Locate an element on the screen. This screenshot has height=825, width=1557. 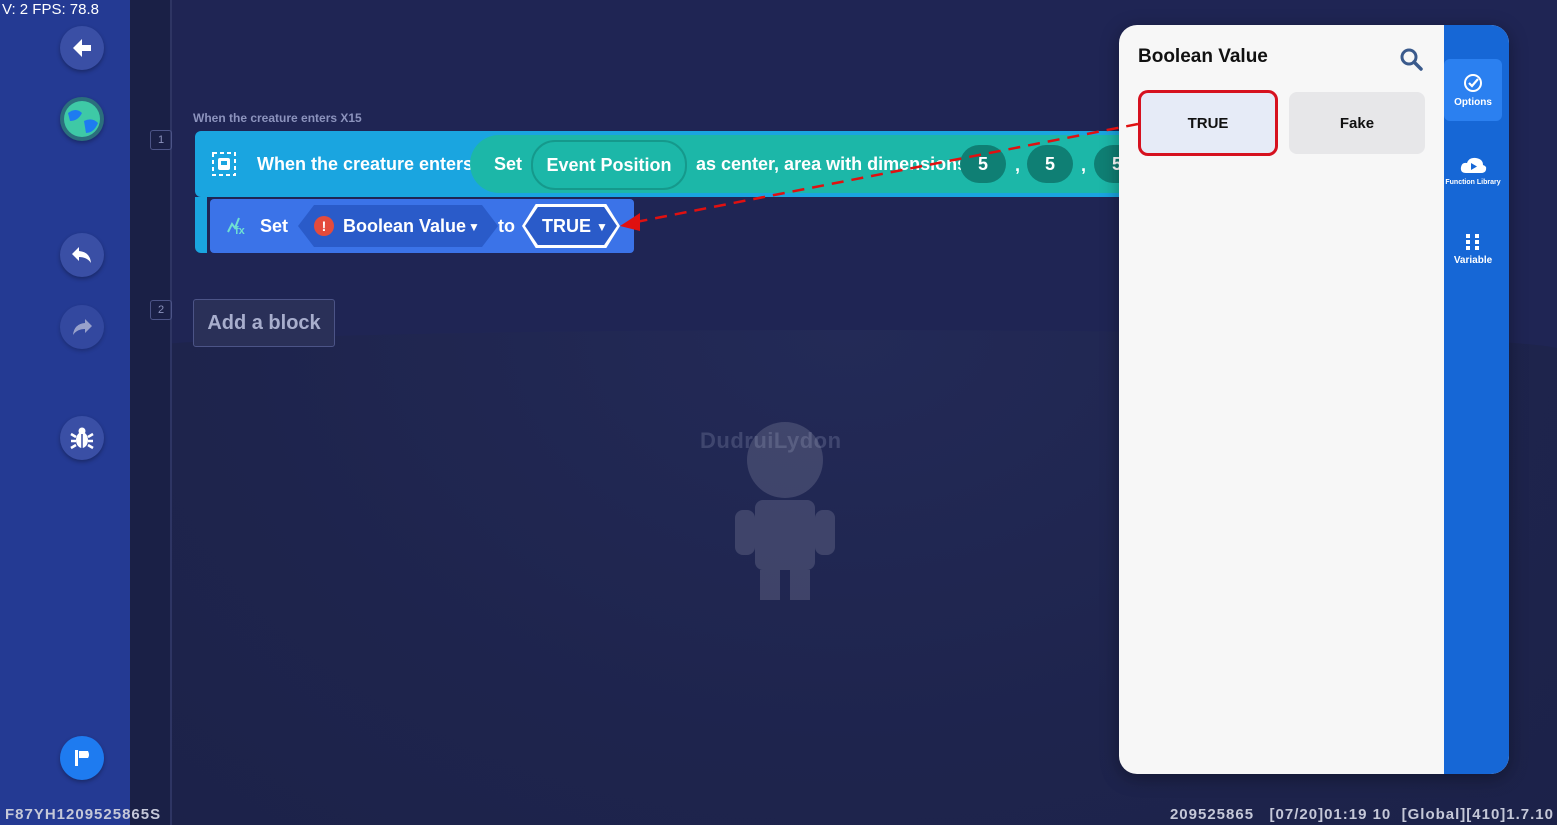
play-flag-icon is located at coordinates (82, 758).